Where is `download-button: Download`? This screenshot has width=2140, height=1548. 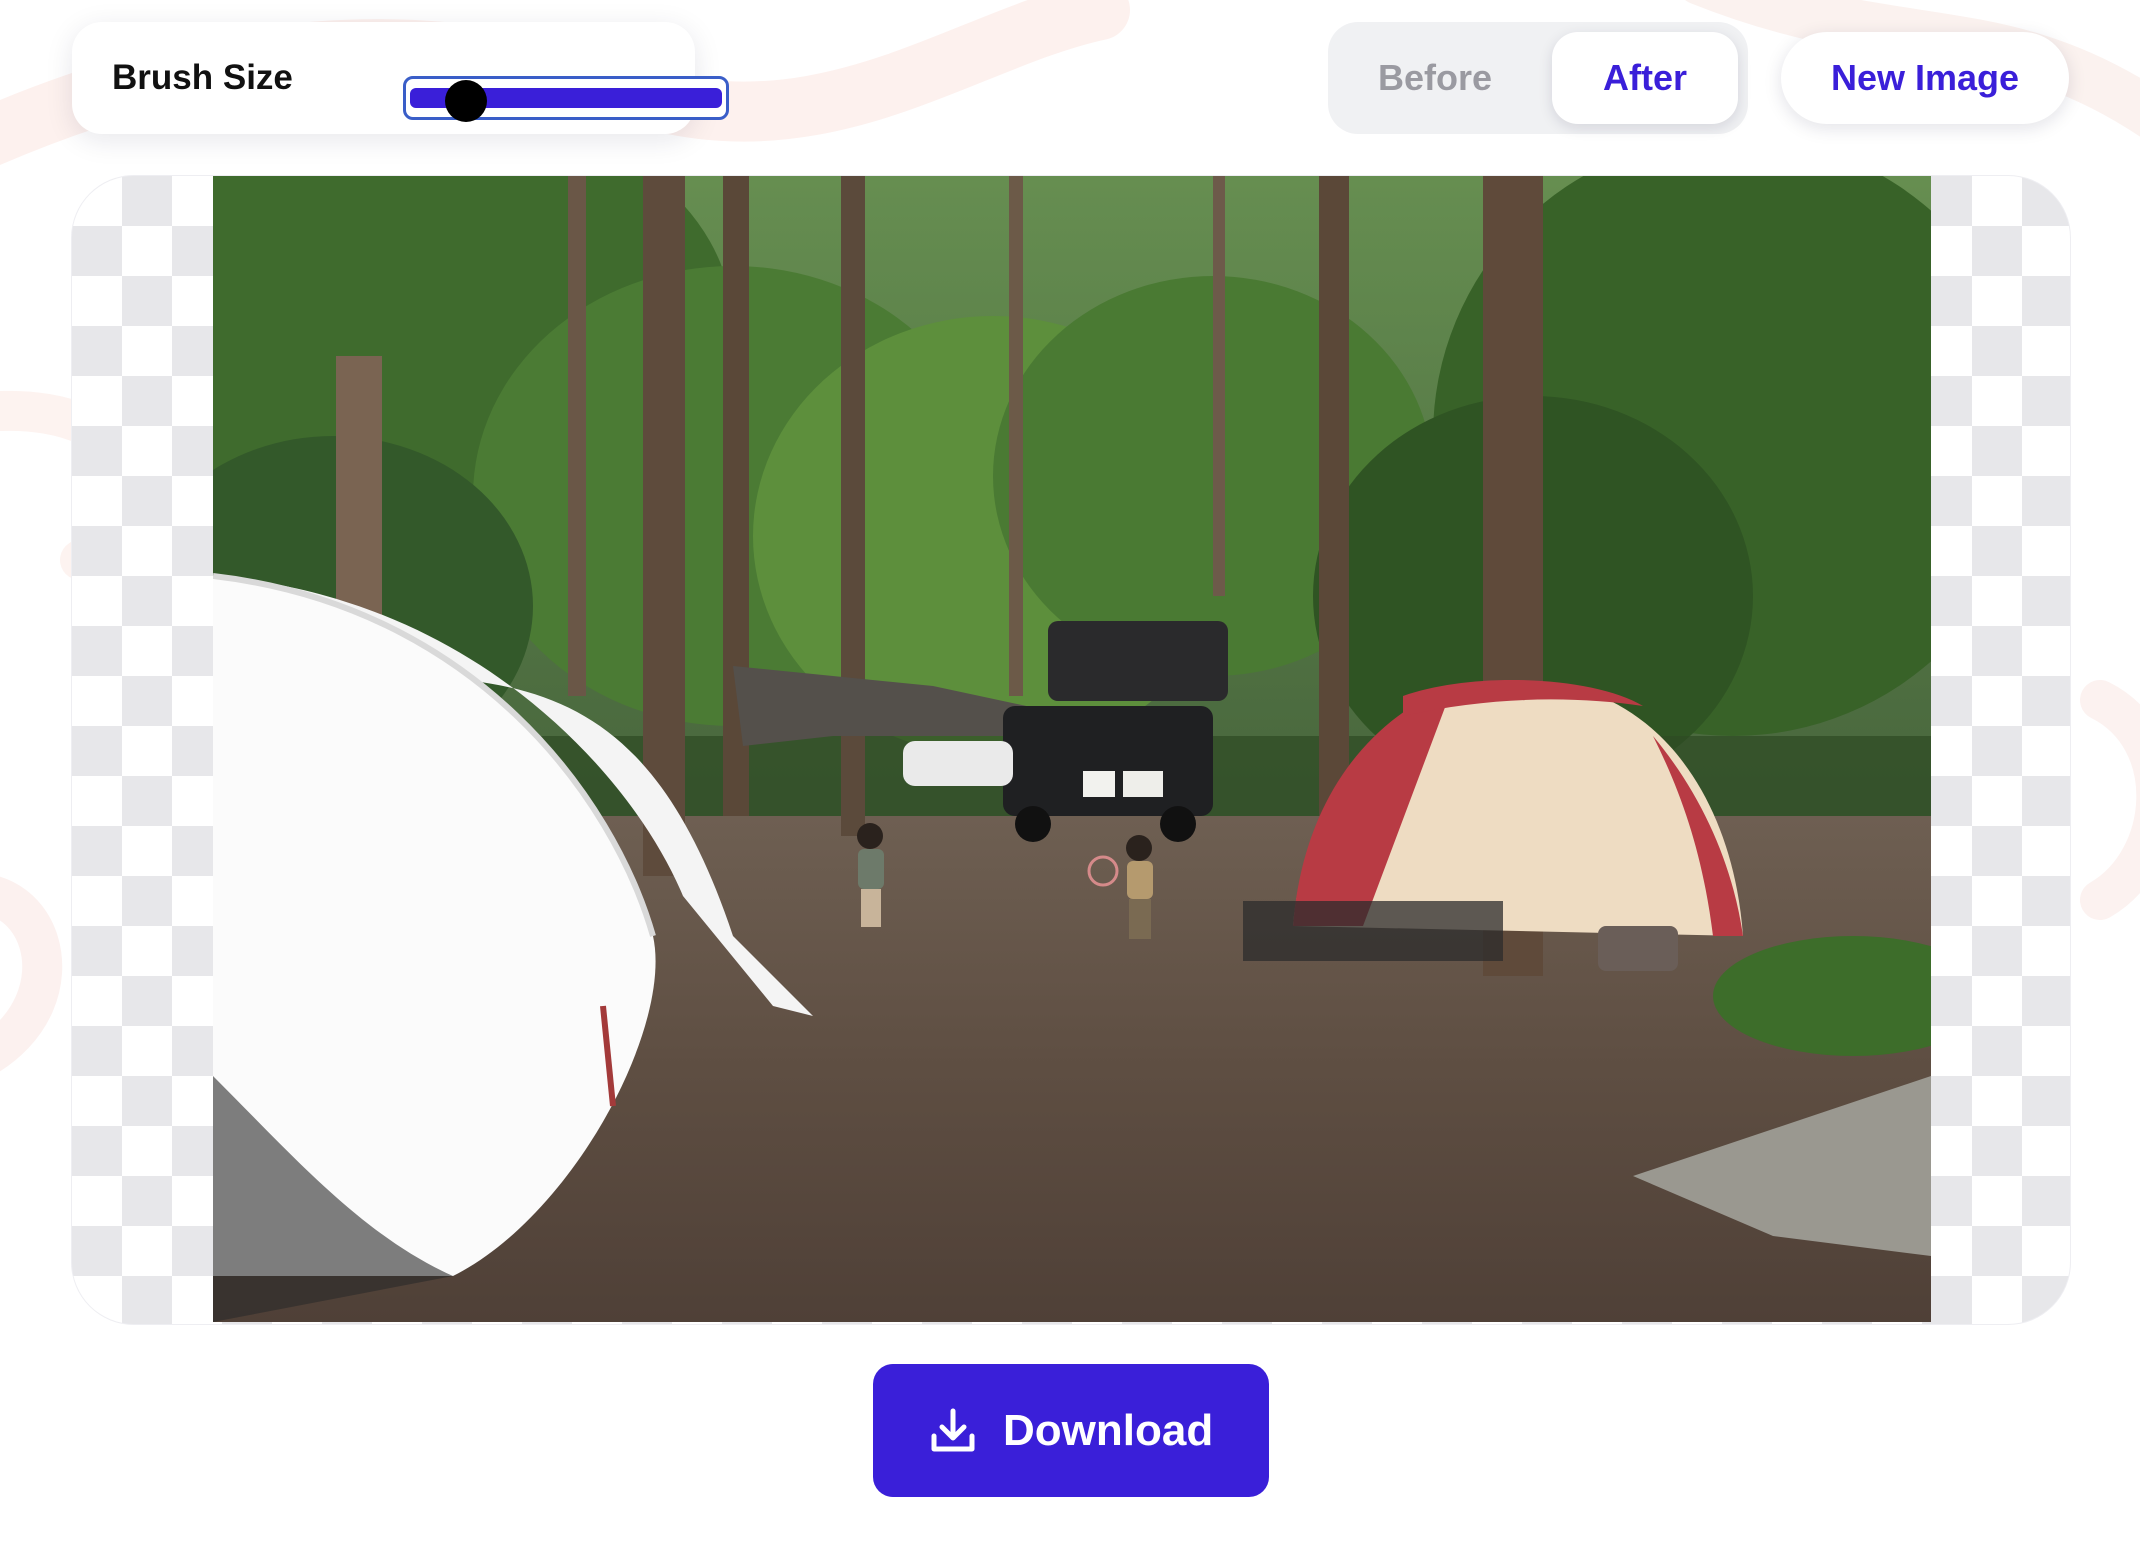
download-button: Download is located at coordinates (1071, 1430).